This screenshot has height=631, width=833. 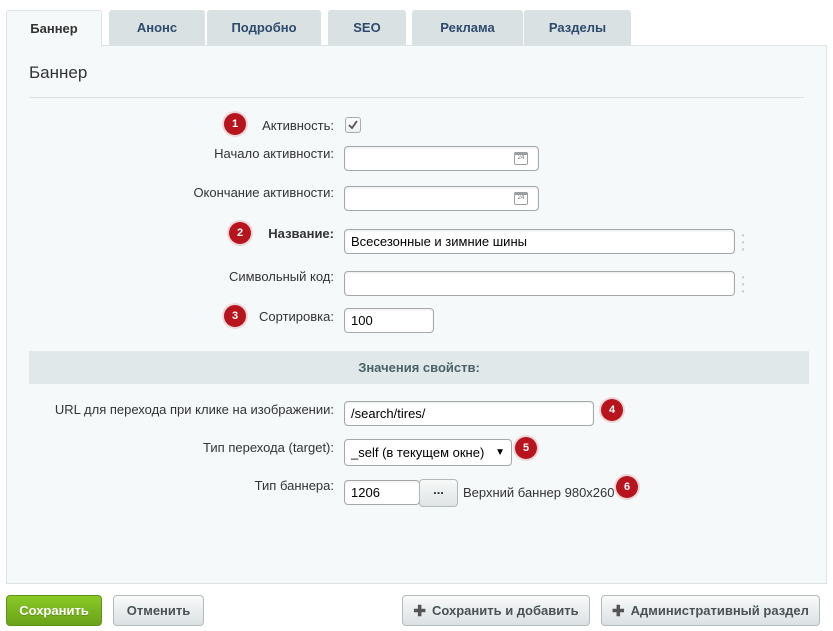 I want to click on active-from-label: Начало активности:, so click(x=274, y=153).